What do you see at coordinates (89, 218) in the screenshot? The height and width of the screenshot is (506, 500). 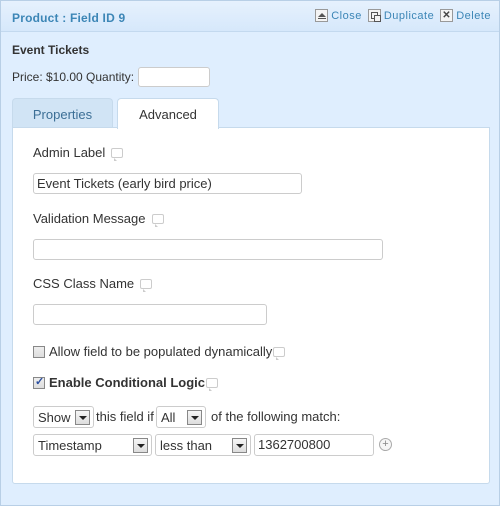 I see `validation-message-text: Validation Message` at bounding box center [89, 218].